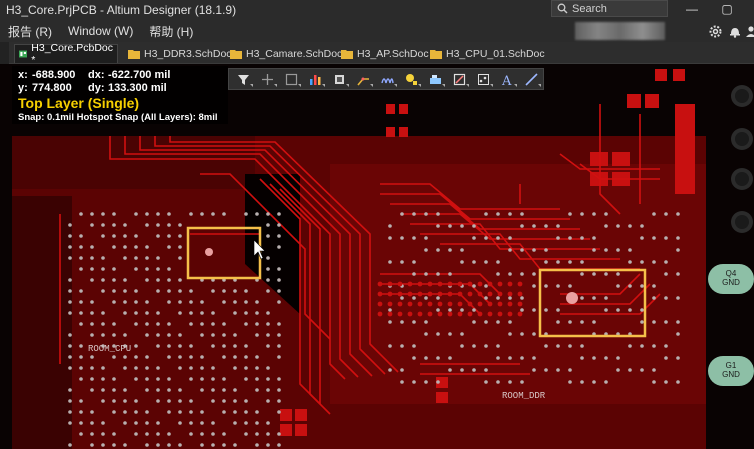 Image resolution: width=754 pixels, height=449 pixels. What do you see at coordinates (507, 79) in the screenshot?
I see `string-icon: A` at bounding box center [507, 79].